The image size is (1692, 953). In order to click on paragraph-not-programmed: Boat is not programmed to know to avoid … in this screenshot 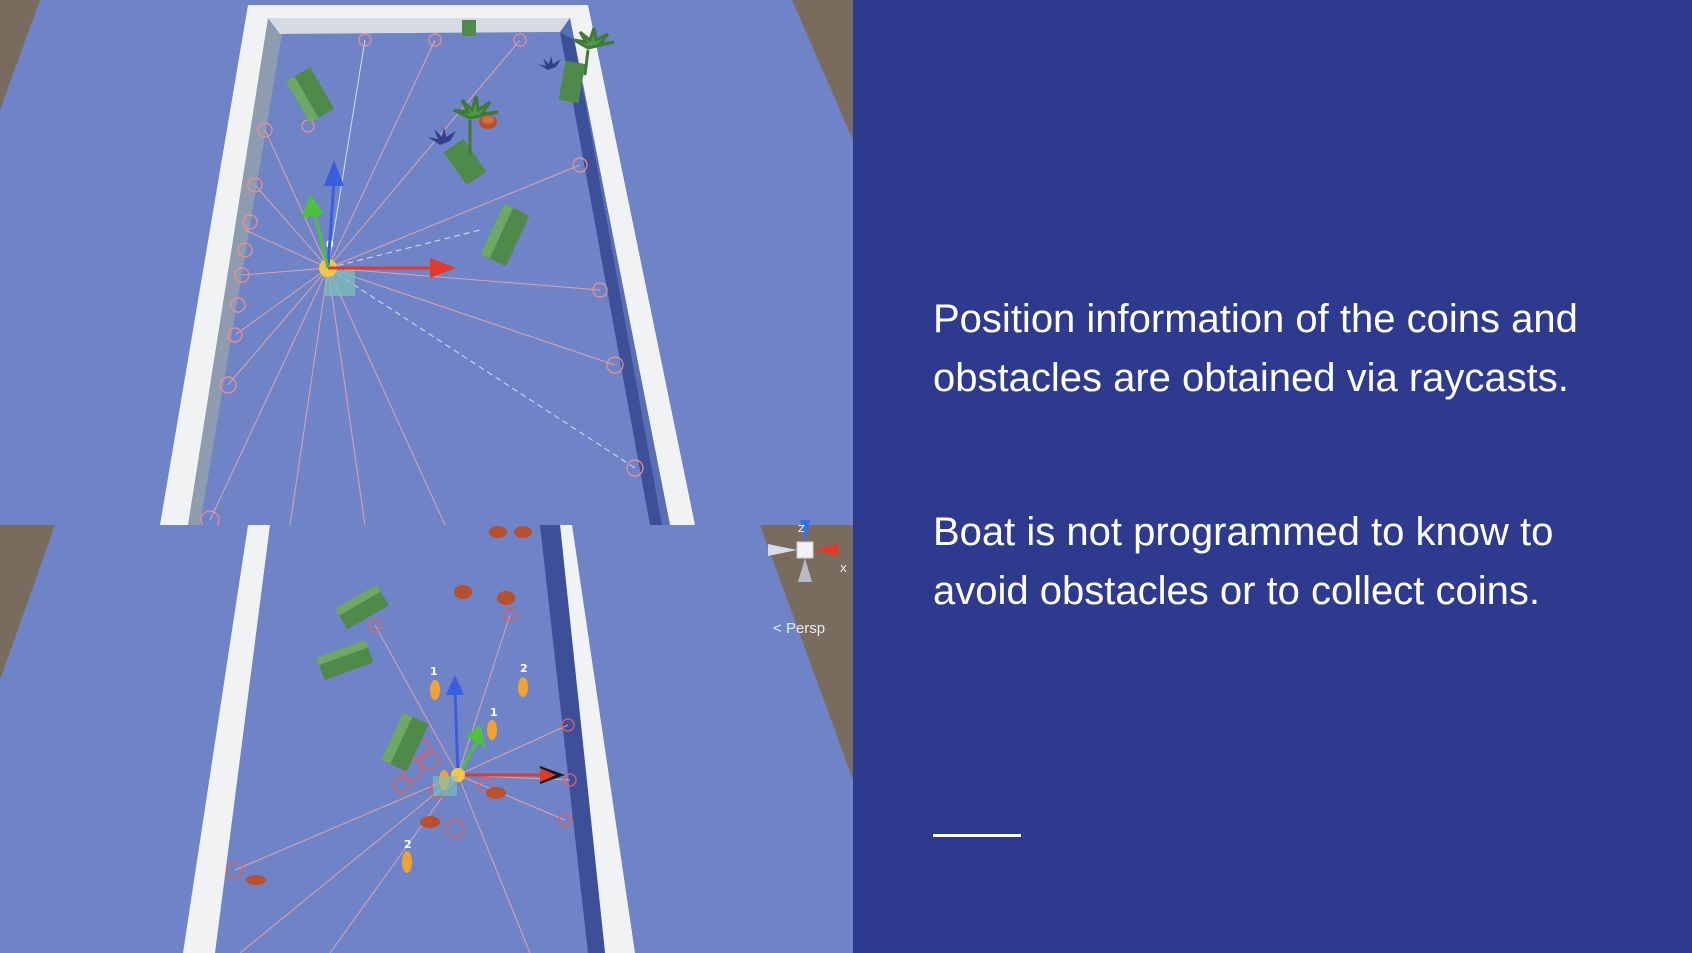, I will do `click(1243, 561)`.